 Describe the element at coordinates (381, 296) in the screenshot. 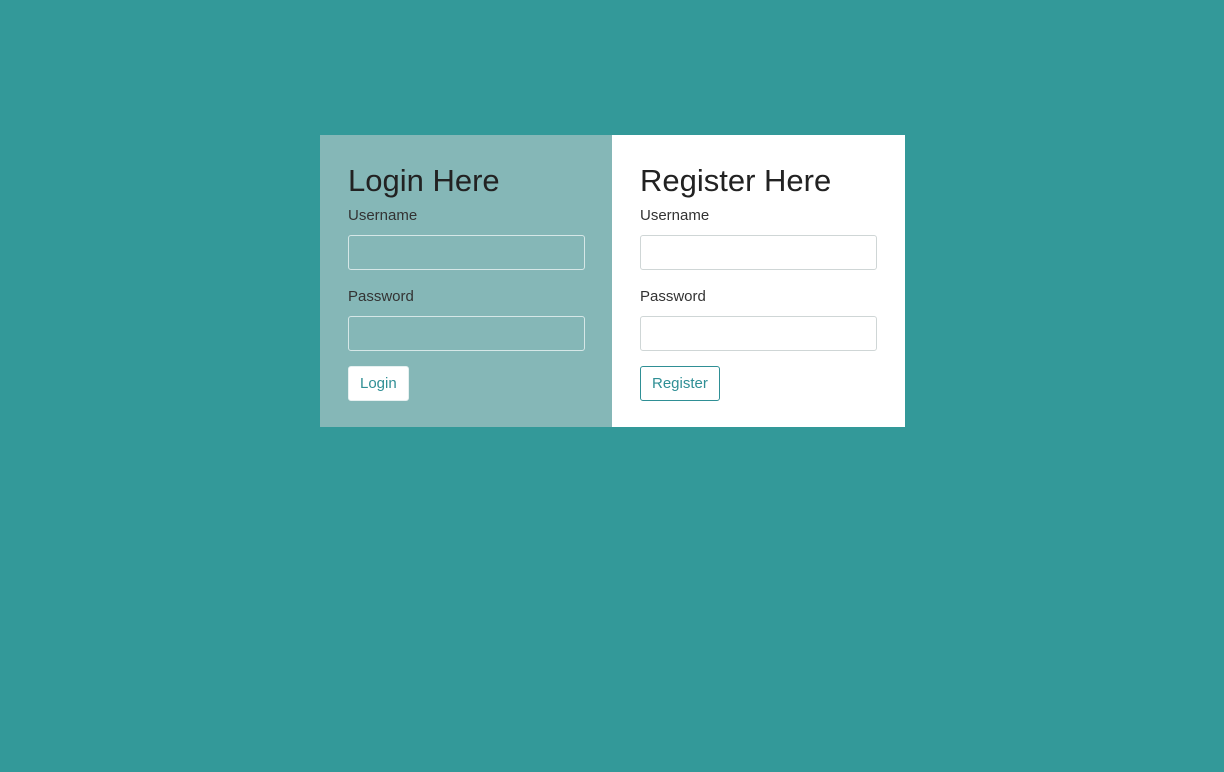

I see `login-password-label: Password` at that location.